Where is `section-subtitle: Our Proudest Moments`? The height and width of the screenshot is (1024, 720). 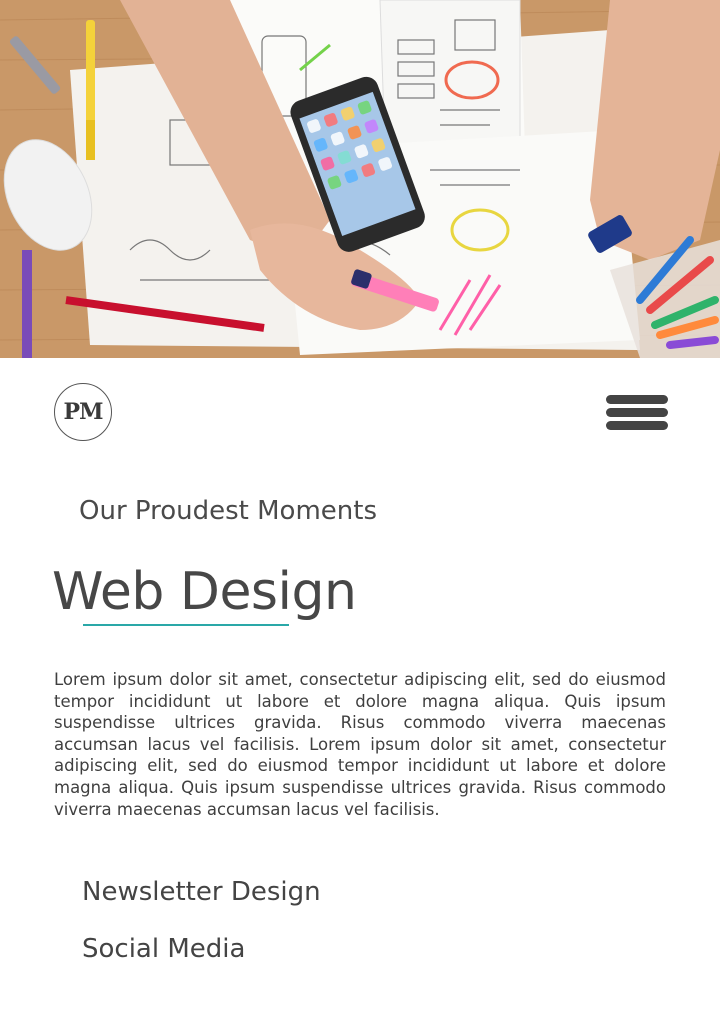 section-subtitle: Our Proudest Moments is located at coordinates (228, 511).